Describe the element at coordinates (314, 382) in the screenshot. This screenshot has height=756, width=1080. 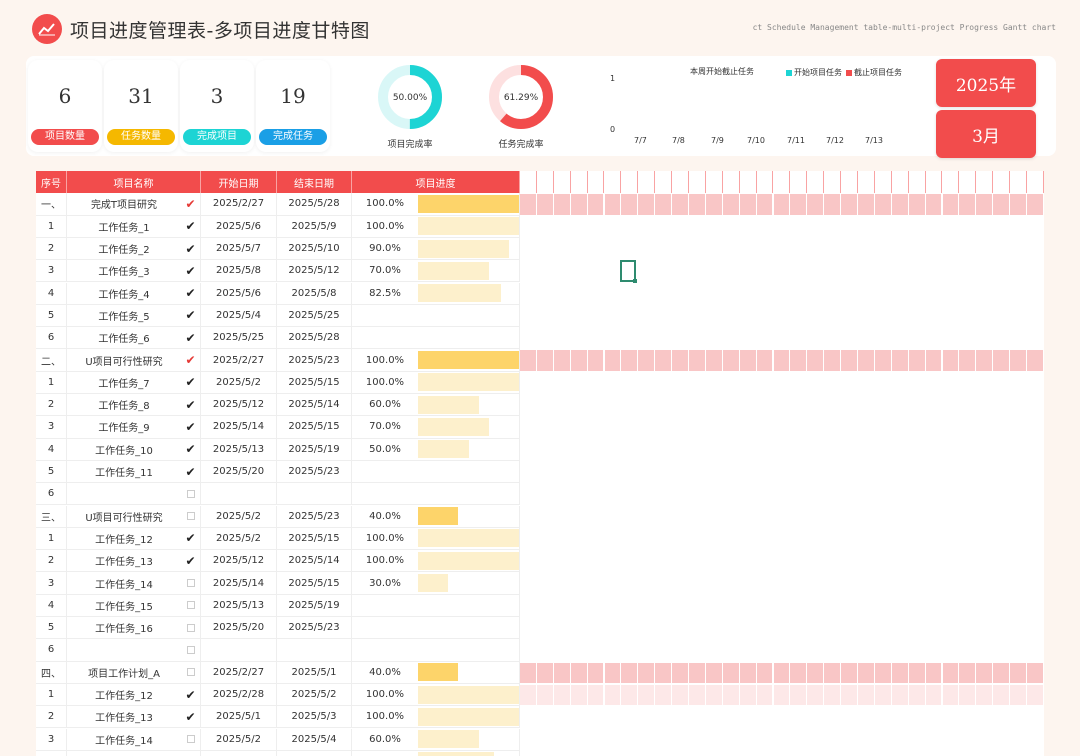
I see `end-date: 2025/5/15` at that location.